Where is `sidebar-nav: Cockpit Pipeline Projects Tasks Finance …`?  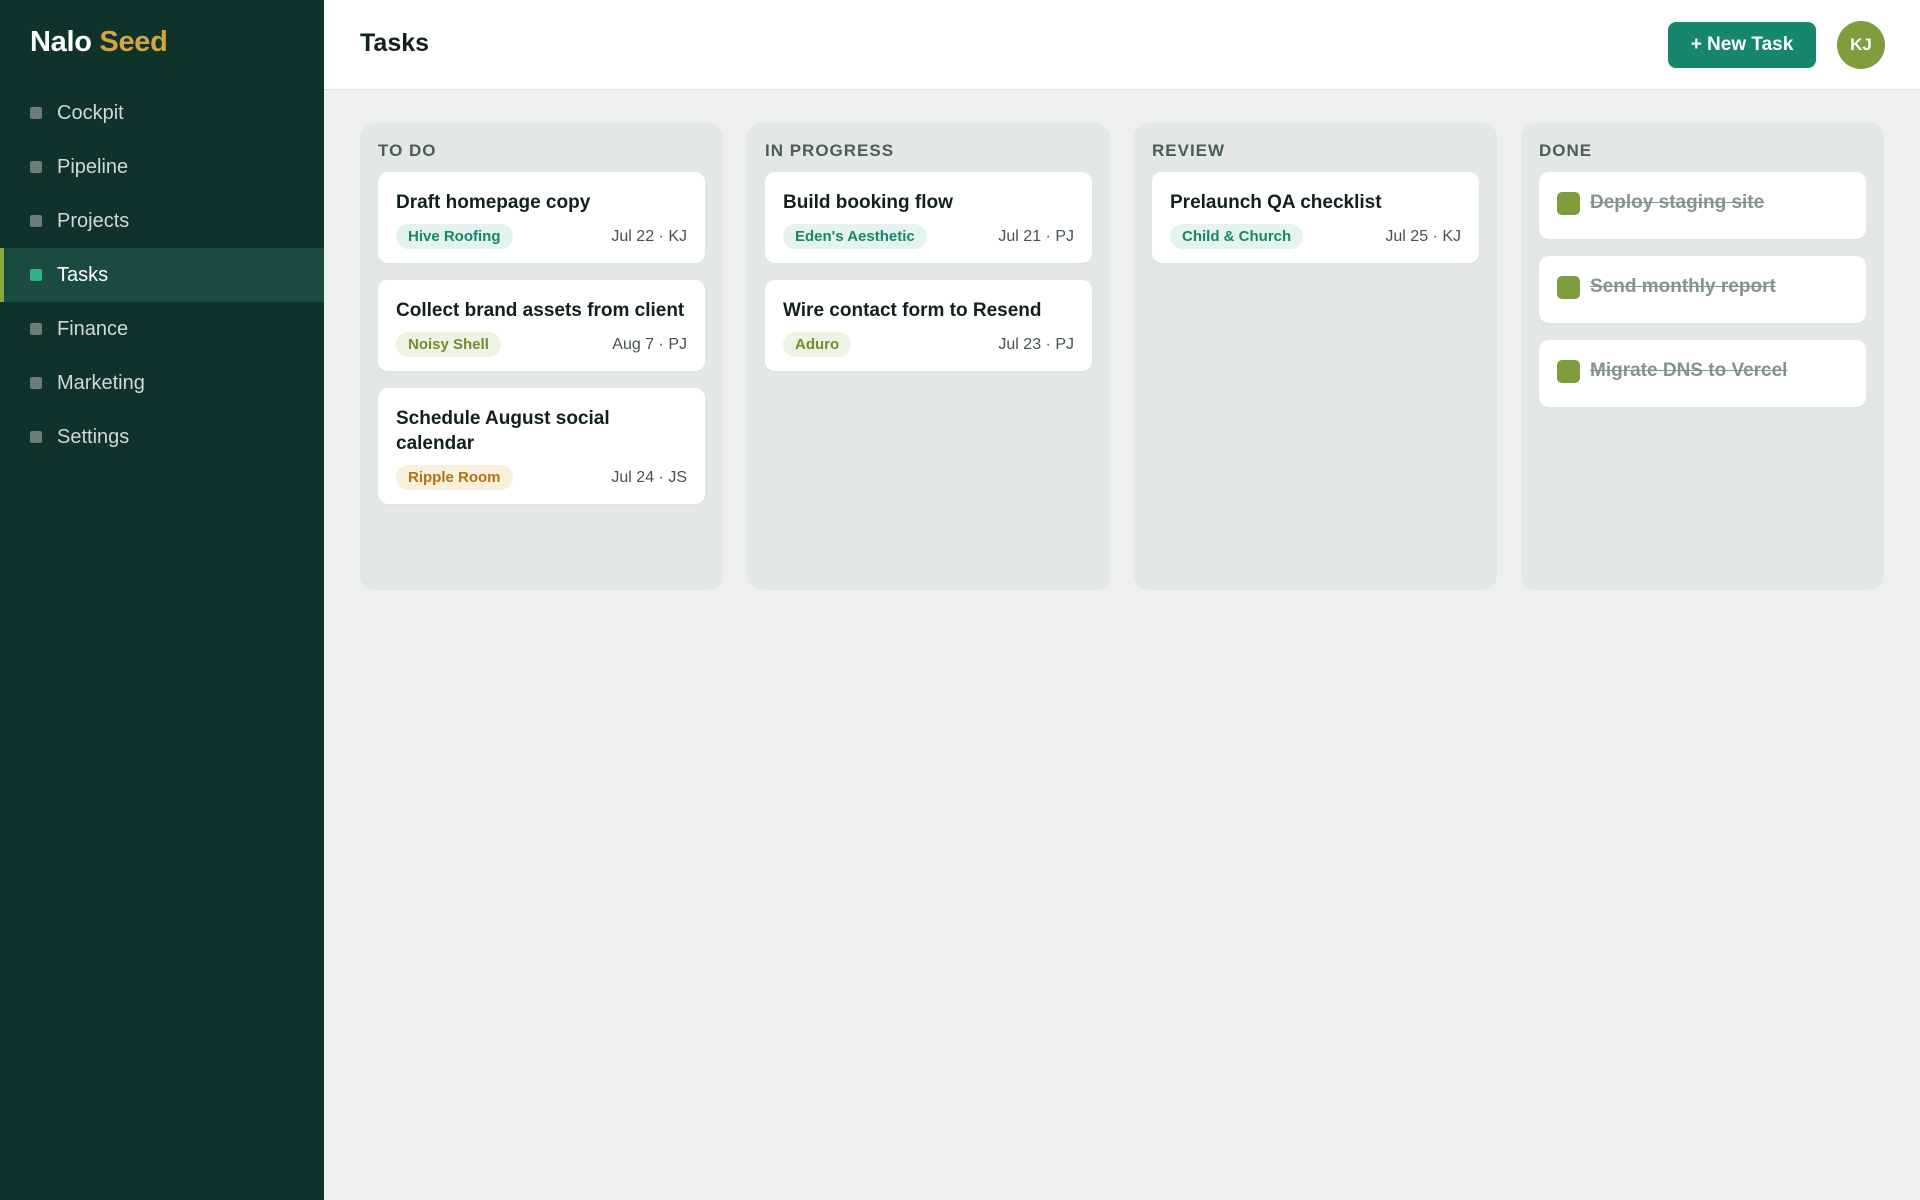 sidebar-nav: Cockpit Pipeline Projects Tasks Finance … is located at coordinates (162, 275).